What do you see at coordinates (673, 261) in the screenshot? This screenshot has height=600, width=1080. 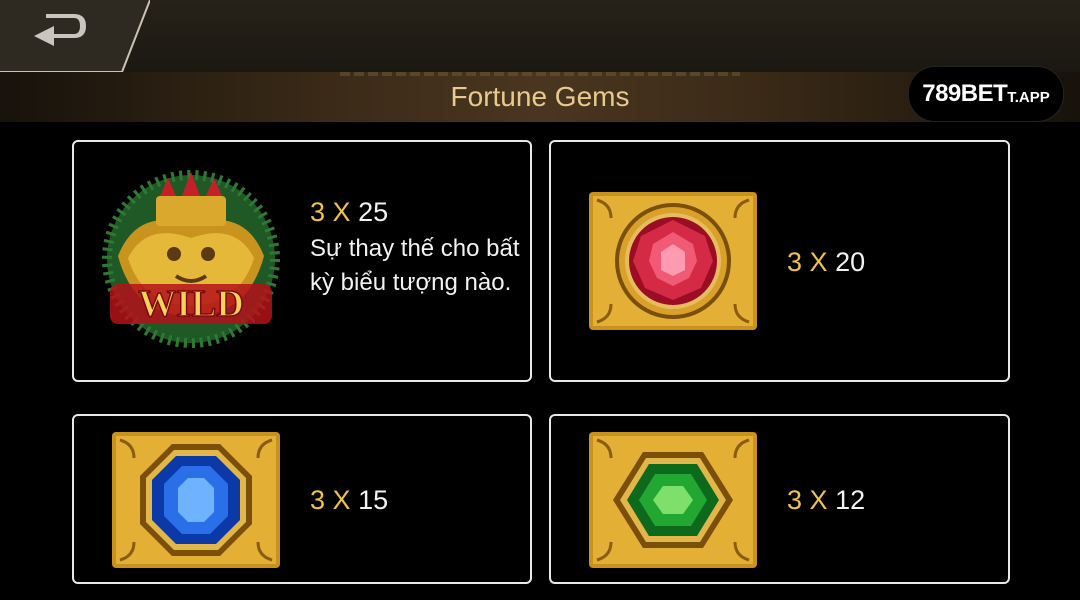 I see `red-gem-symbol` at bounding box center [673, 261].